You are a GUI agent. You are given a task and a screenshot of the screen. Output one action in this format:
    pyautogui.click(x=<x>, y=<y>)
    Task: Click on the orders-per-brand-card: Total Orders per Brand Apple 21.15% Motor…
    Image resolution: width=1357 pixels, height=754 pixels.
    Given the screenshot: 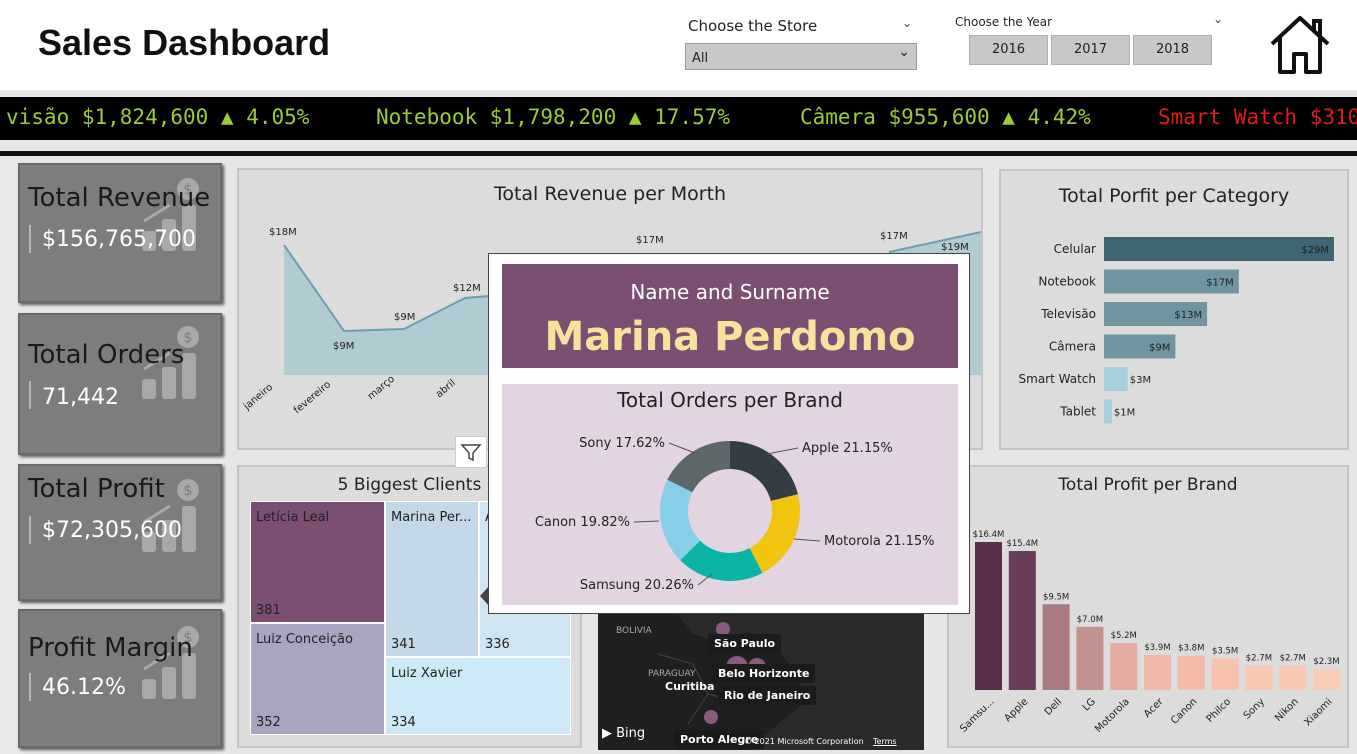 What is the action you would take?
    pyautogui.click(x=730, y=494)
    